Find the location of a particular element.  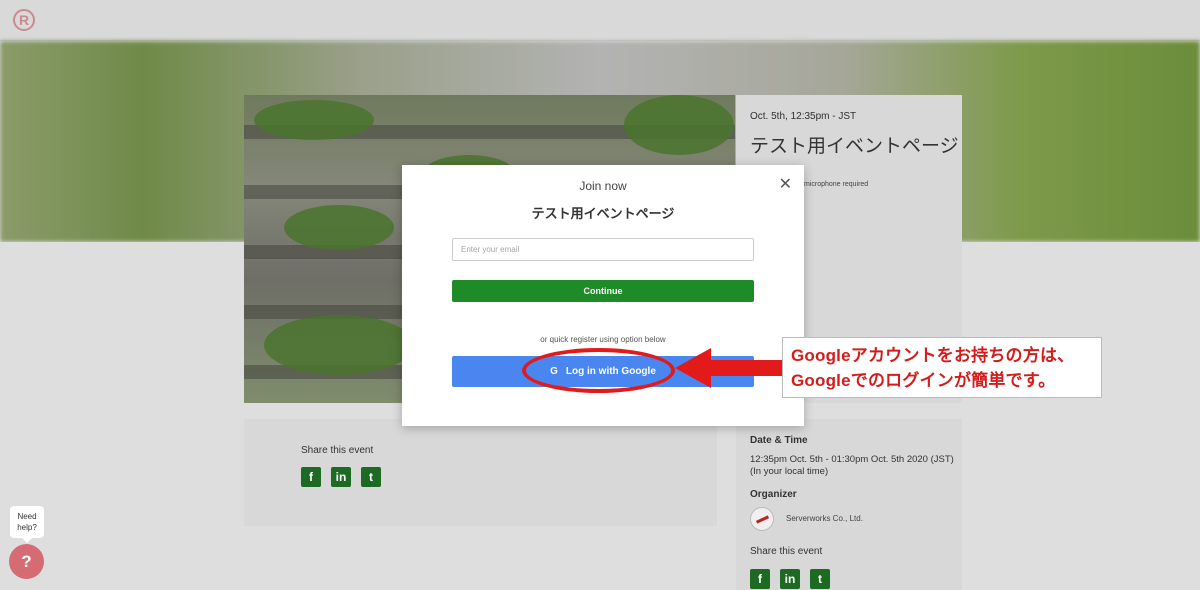

organizer-avatar is located at coordinates (762, 519).